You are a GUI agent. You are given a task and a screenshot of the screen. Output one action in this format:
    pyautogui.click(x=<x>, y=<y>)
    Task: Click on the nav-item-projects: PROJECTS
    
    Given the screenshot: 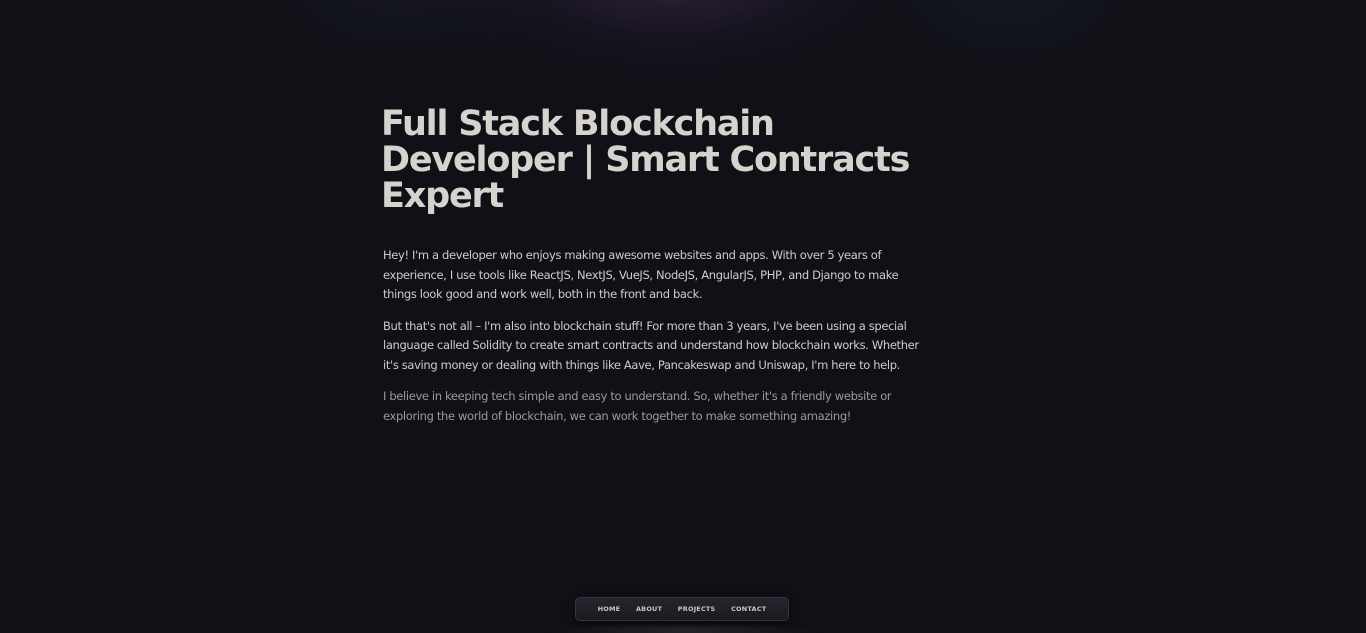 What is the action you would take?
    pyautogui.click(x=697, y=609)
    